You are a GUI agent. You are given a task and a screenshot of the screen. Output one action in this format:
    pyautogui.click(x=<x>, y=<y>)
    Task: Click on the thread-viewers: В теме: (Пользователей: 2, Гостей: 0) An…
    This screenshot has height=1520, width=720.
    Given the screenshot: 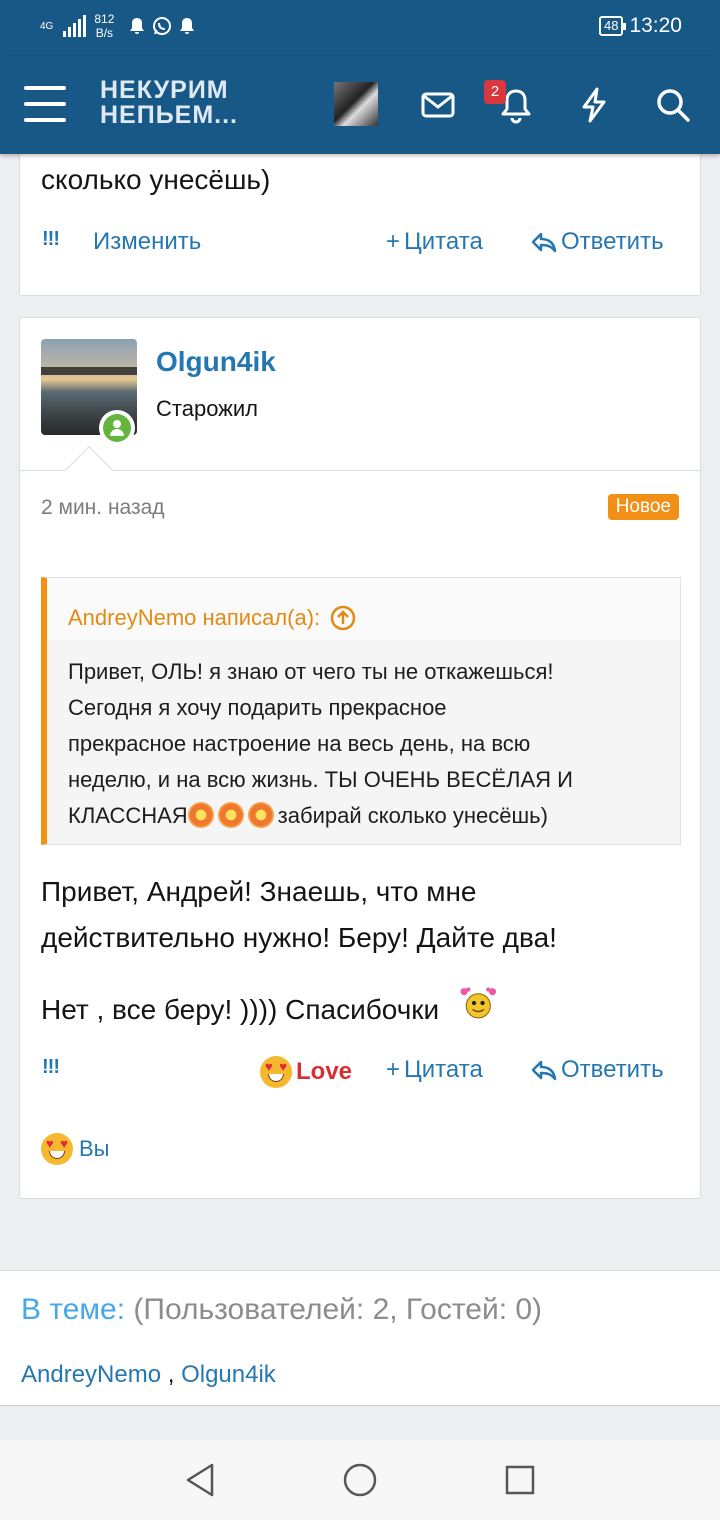 What is the action you would take?
    pyautogui.click(x=360, y=1338)
    